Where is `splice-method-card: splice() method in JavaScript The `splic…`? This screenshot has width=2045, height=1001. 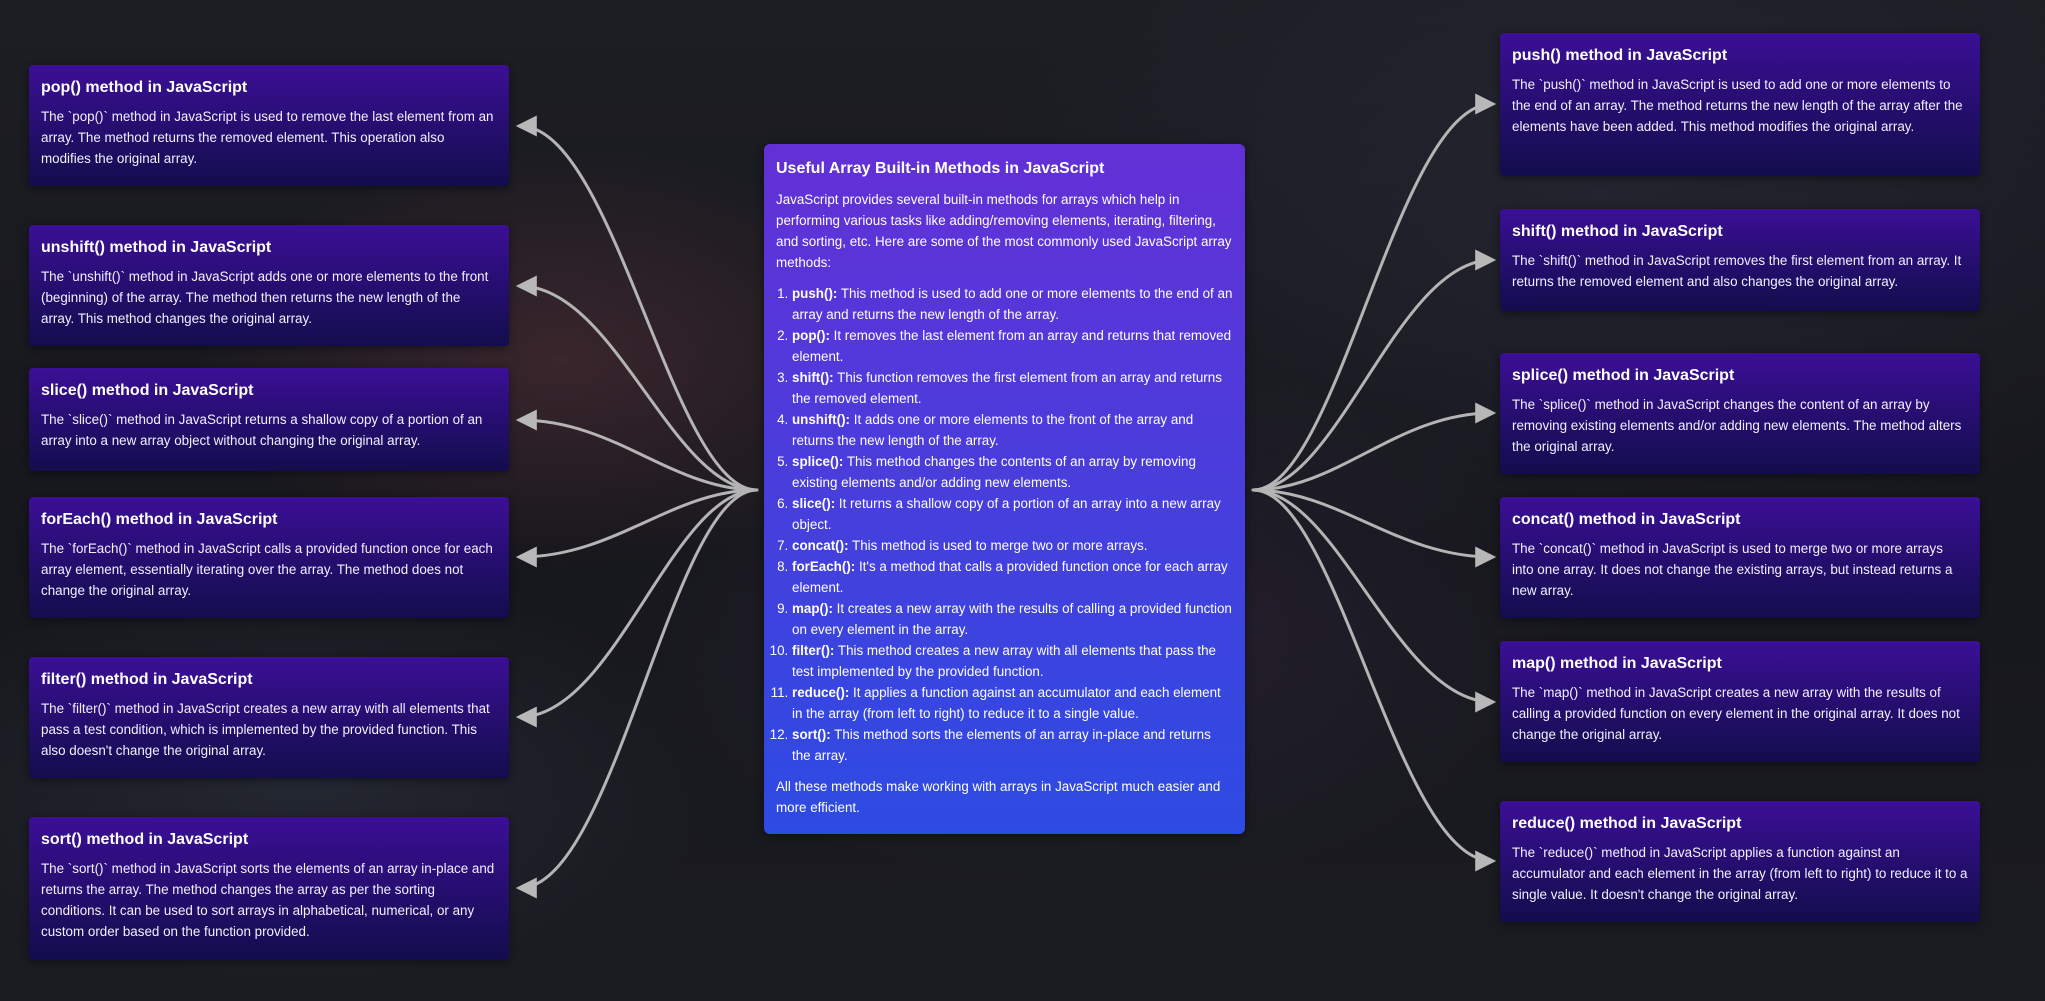 splice-method-card: splice() method in JavaScript The `splic… is located at coordinates (1740, 413).